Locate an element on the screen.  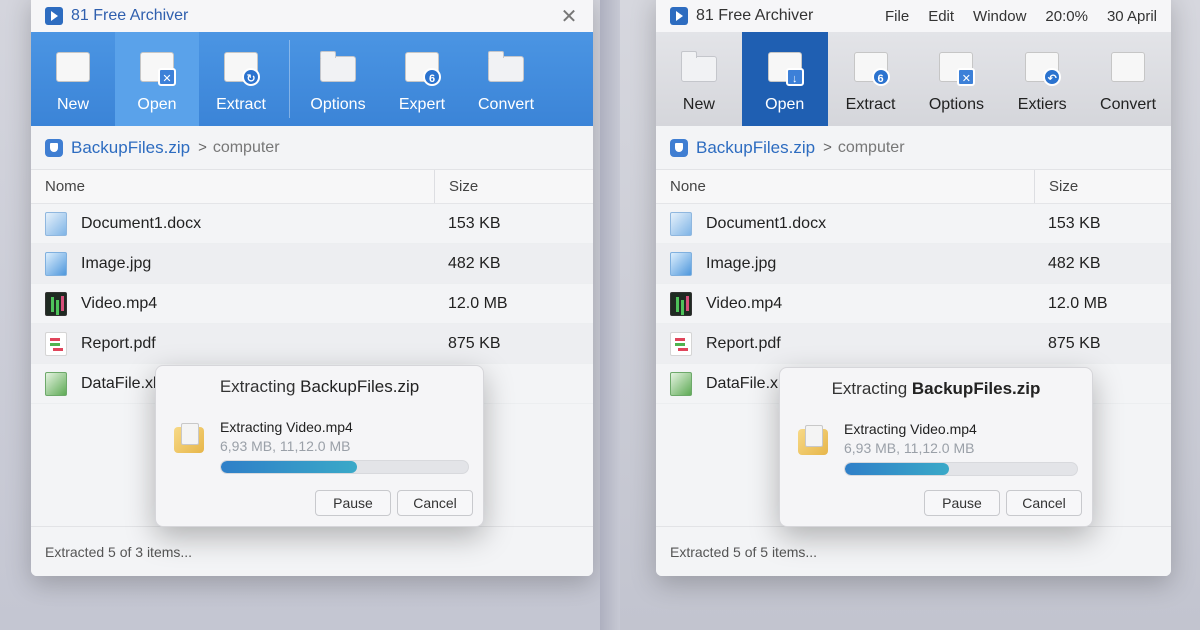
file-list-header: Nome Size is located at coordinates (312, 187).